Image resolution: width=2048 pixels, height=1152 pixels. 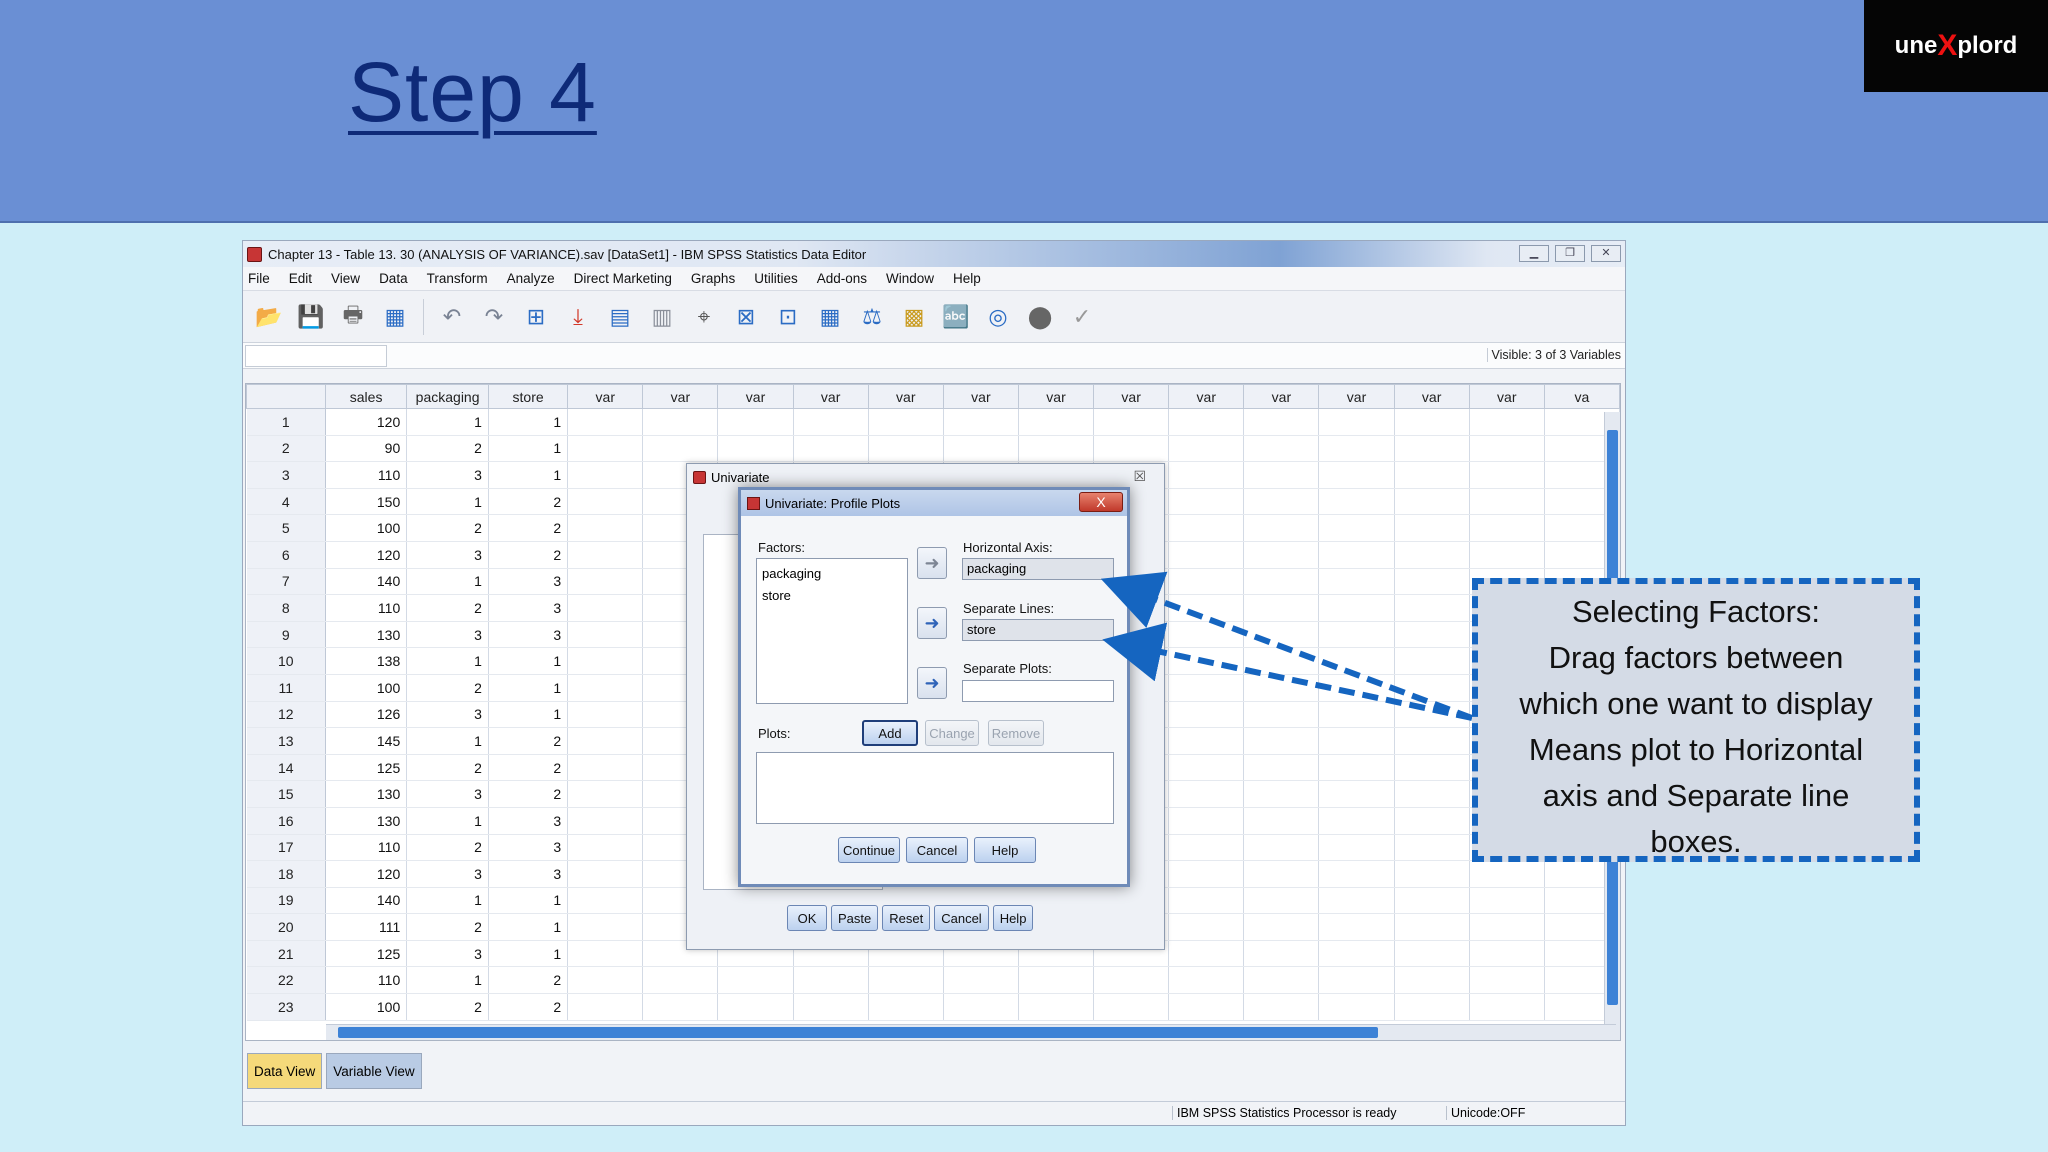 What do you see at coordinates (855, 918) in the screenshot?
I see `univariate-paste-button: Paste` at bounding box center [855, 918].